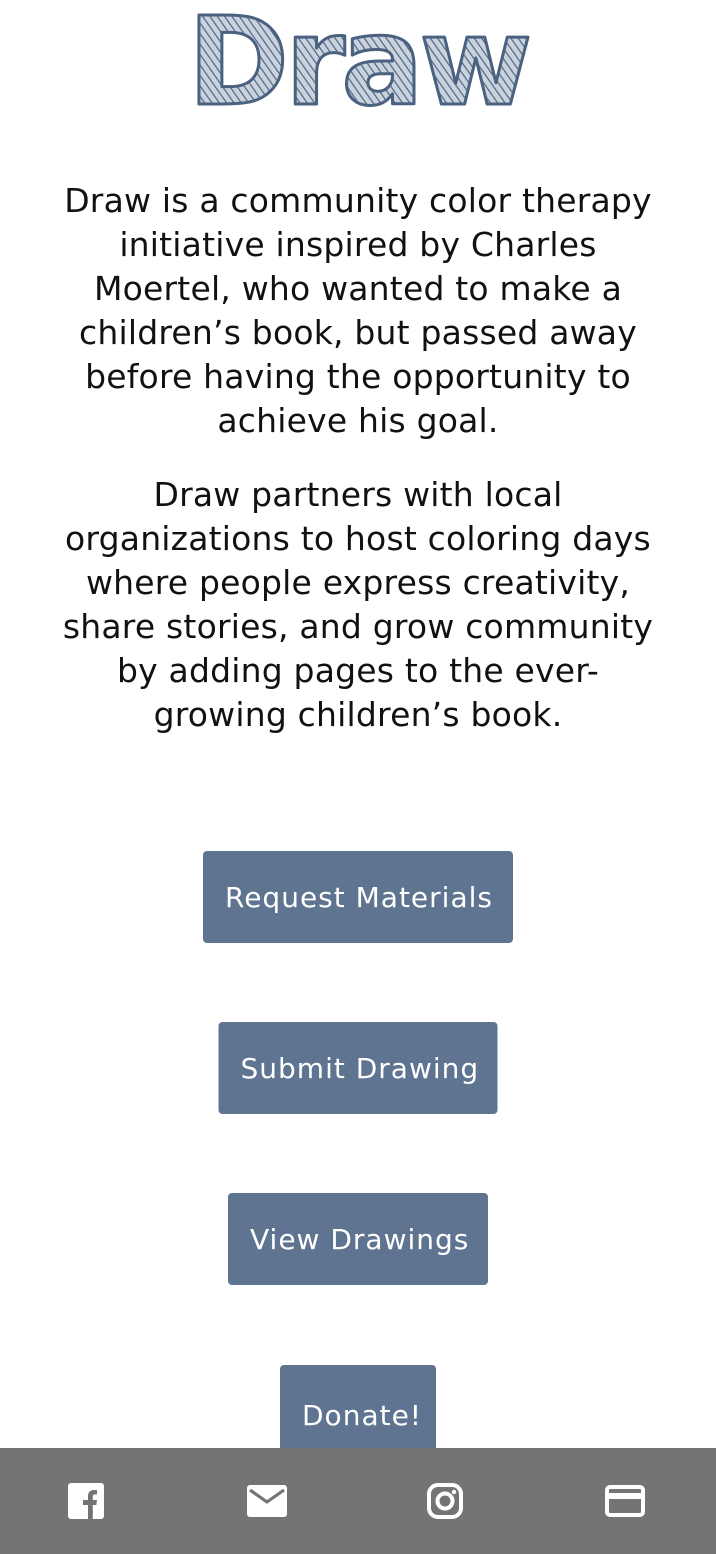 Image resolution: width=716 pixels, height=1554 pixels. I want to click on draw-logo: Draw, so click(360, 60).